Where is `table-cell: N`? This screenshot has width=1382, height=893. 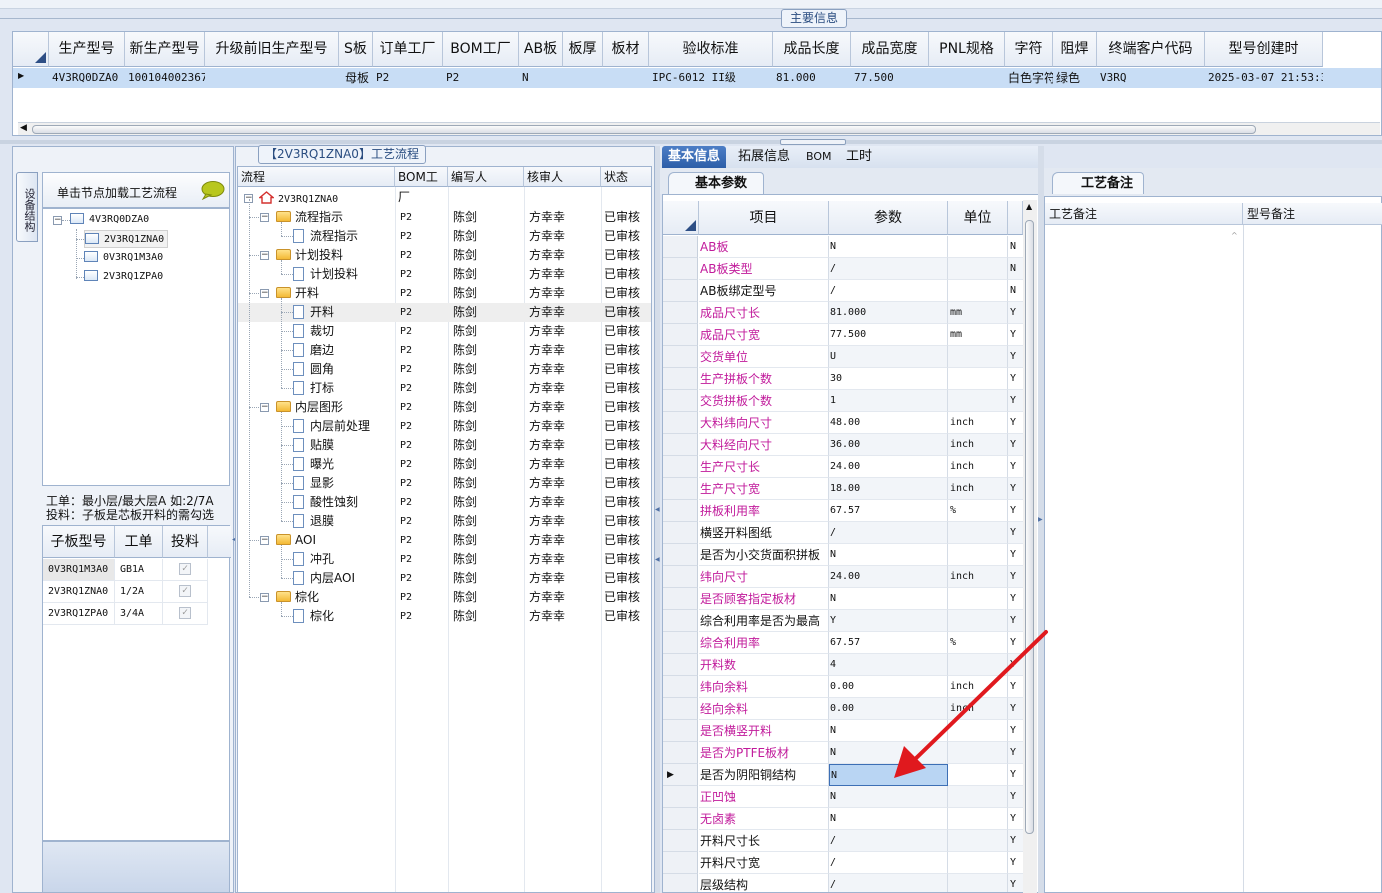 table-cell: N is located at coordinates (541, 78).